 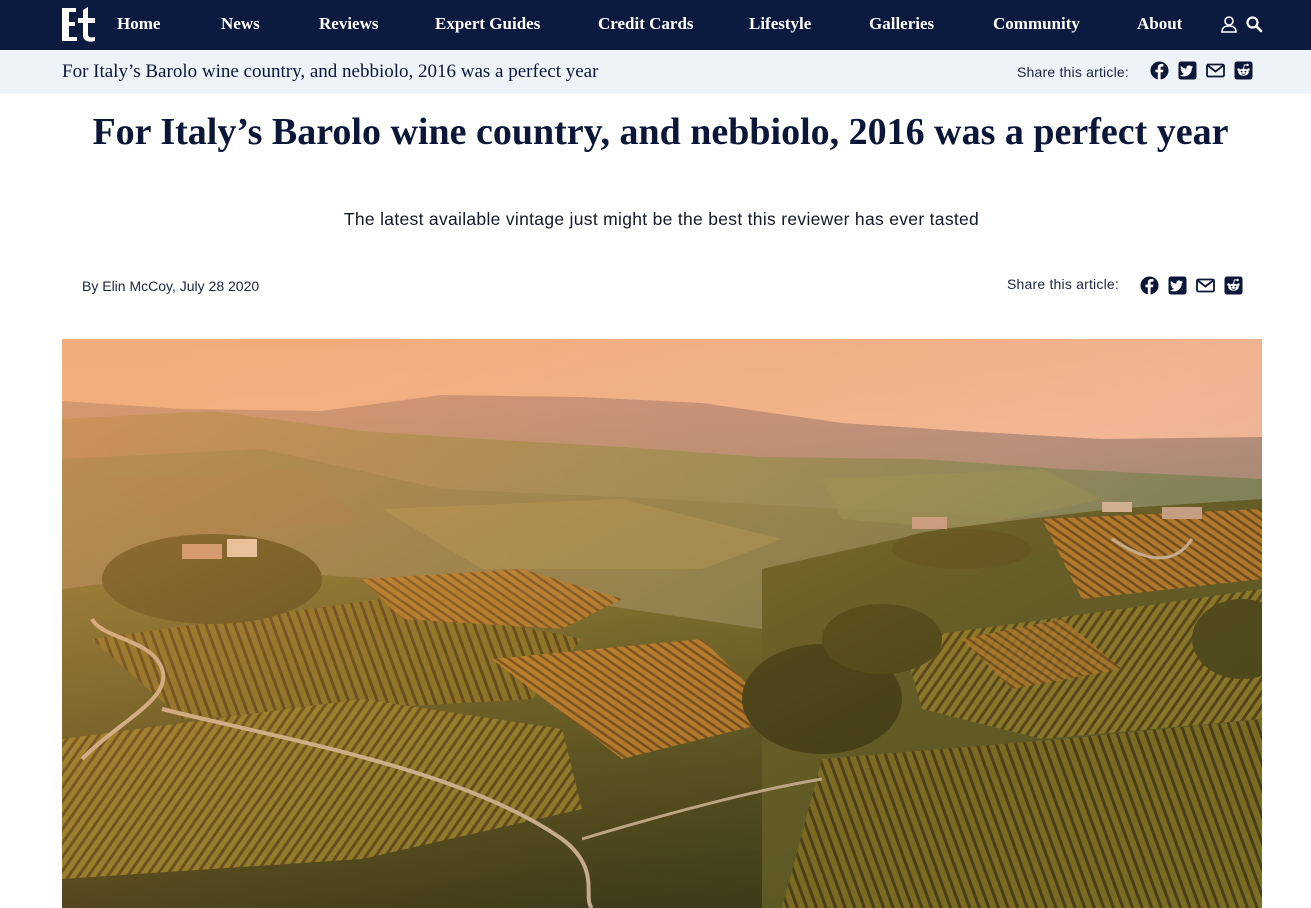 I want to click on nav-credit-cards: Credit Cards, so click(x=646, y=25).